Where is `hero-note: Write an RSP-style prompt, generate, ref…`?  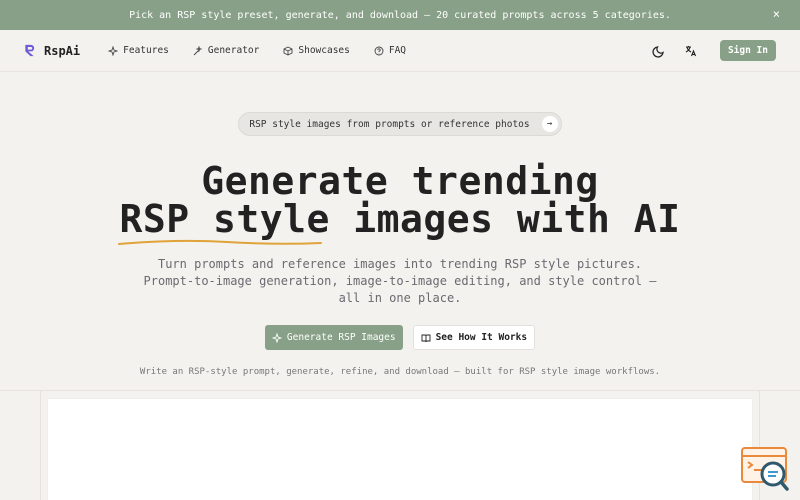
hero-note: Write an RSP-style prompt, generate, ref… is located at coordinates (400, 372).